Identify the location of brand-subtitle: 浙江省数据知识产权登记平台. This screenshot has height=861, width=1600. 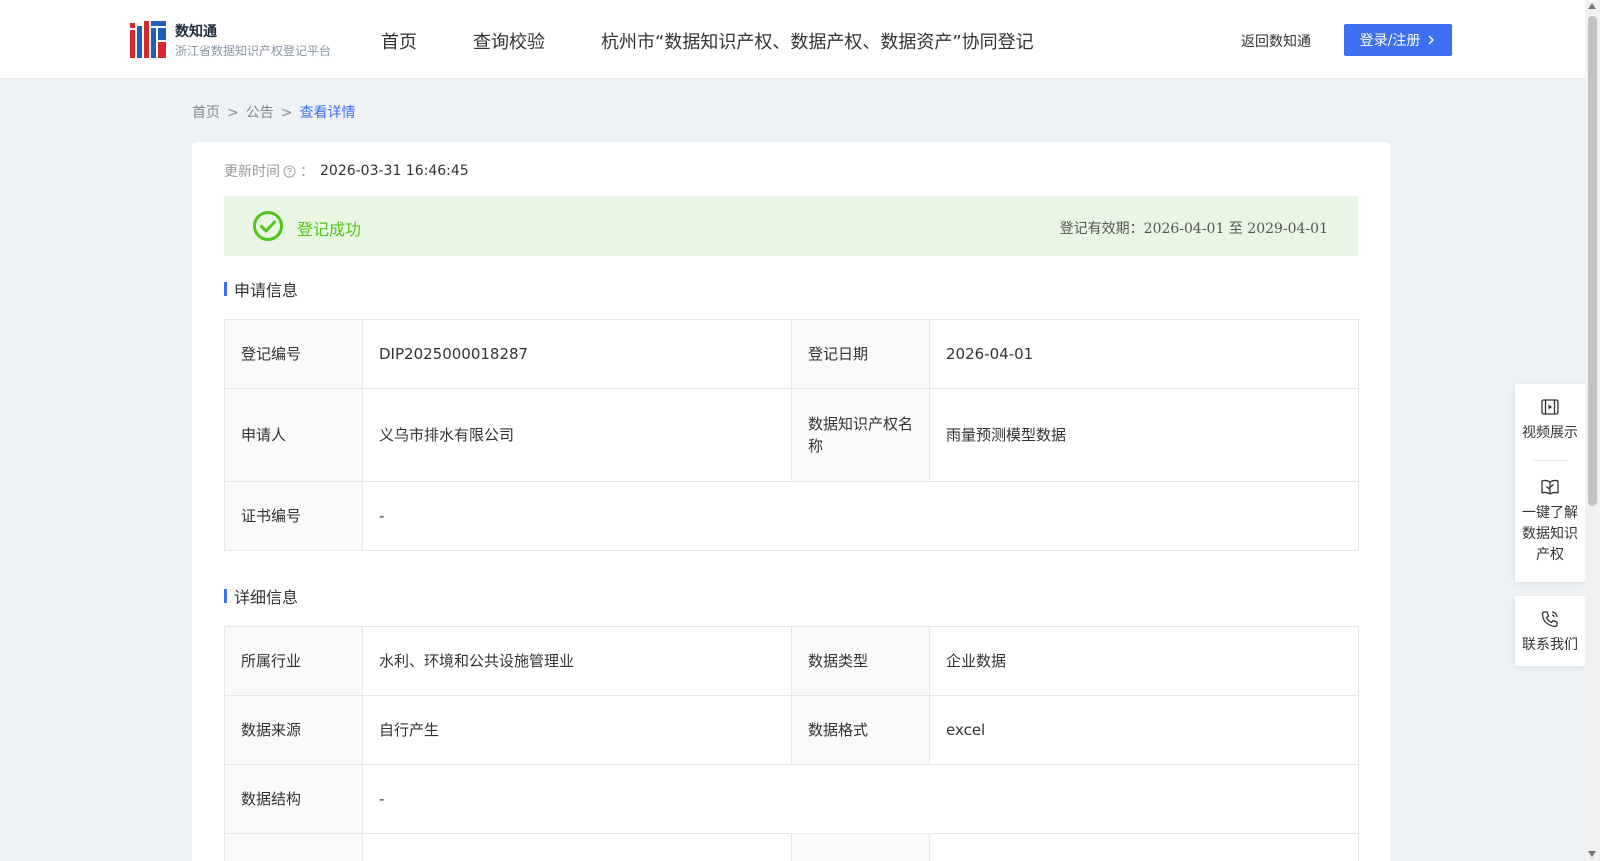
(253, 51).